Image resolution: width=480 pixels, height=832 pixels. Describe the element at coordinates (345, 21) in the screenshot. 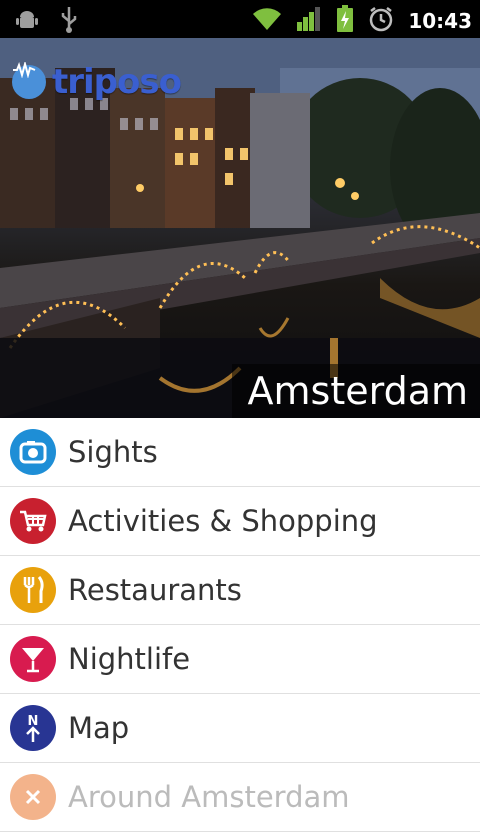

I see `battery-charging-icon` at that location.